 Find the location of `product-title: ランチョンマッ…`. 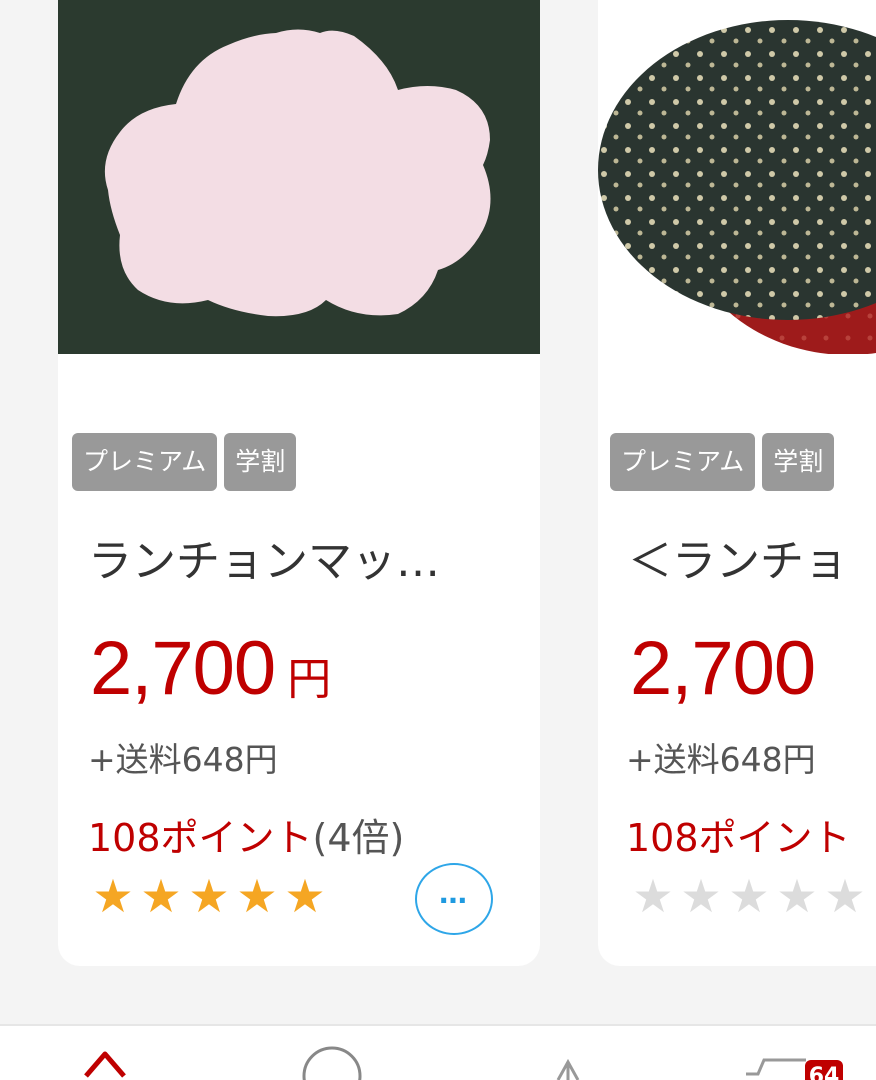

product-title: ランチョンマッ… is located at coordinates (303, 557).